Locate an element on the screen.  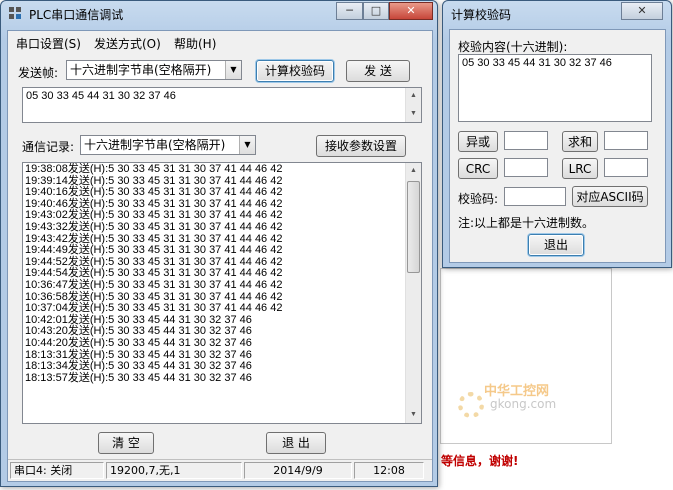
menu-help: 帮助(H) is located at coordinates (195, 43).